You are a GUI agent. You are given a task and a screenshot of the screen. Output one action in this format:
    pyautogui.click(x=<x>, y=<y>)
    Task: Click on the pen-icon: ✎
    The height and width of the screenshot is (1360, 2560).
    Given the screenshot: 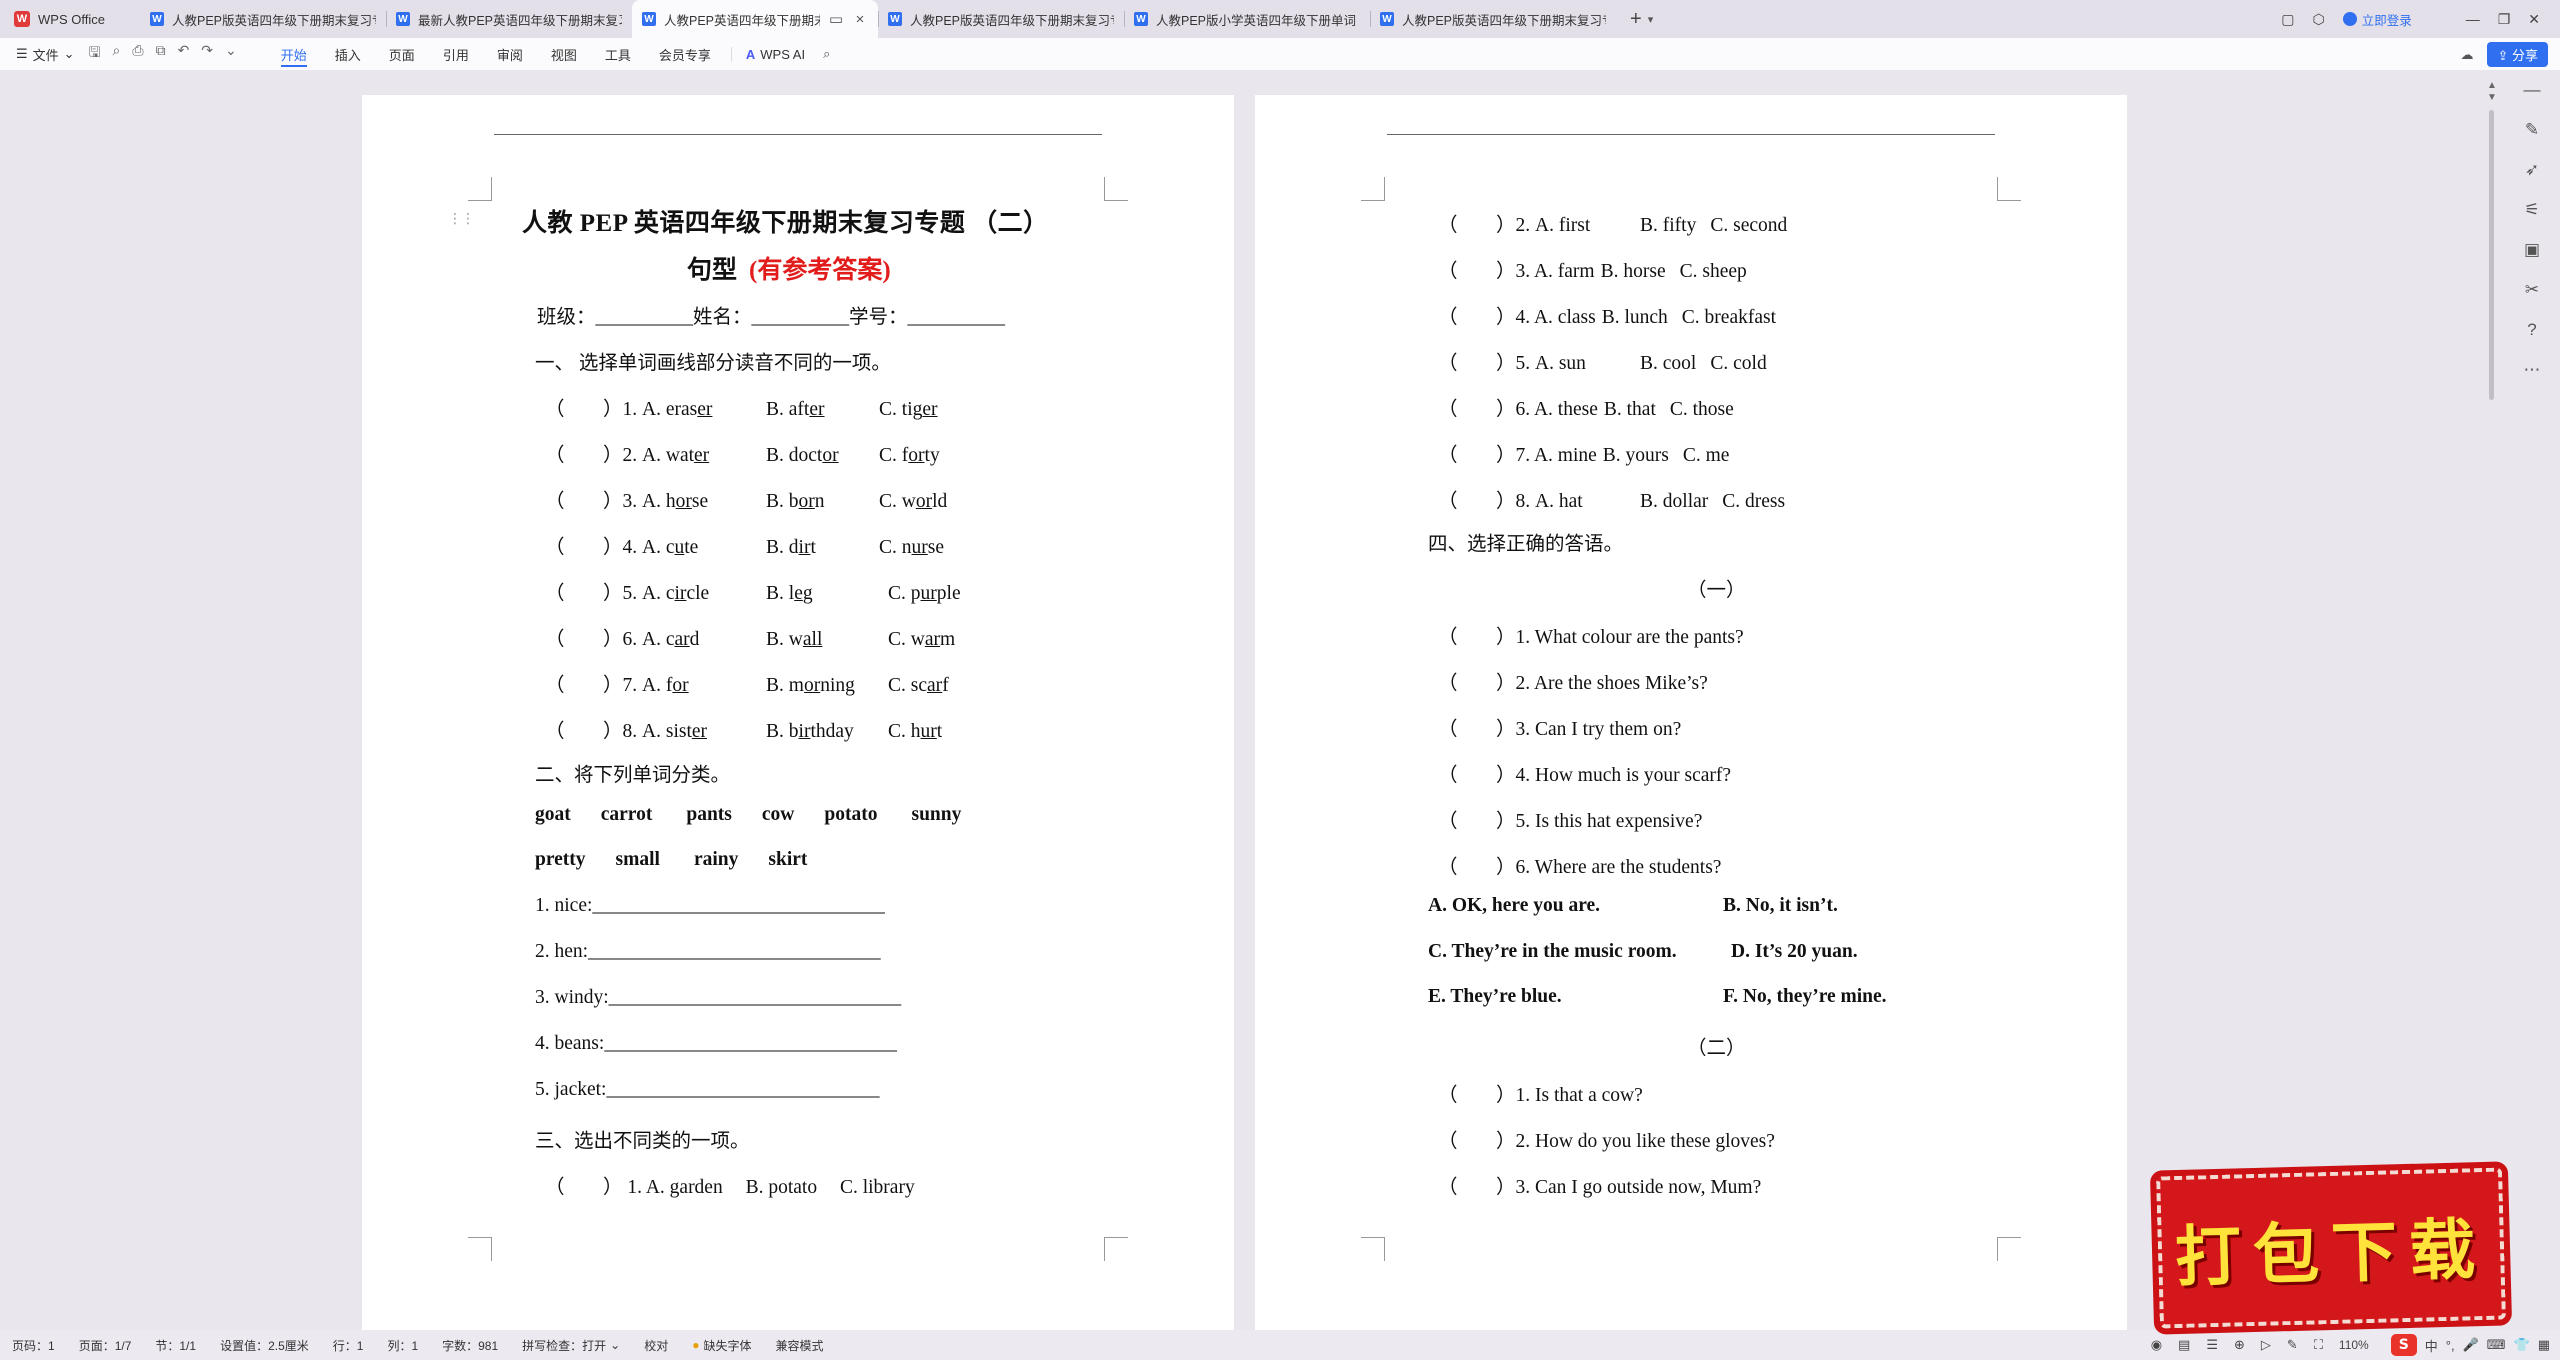 What is the action you would take?
    pyautogui.click(x=2532, y=130)
    